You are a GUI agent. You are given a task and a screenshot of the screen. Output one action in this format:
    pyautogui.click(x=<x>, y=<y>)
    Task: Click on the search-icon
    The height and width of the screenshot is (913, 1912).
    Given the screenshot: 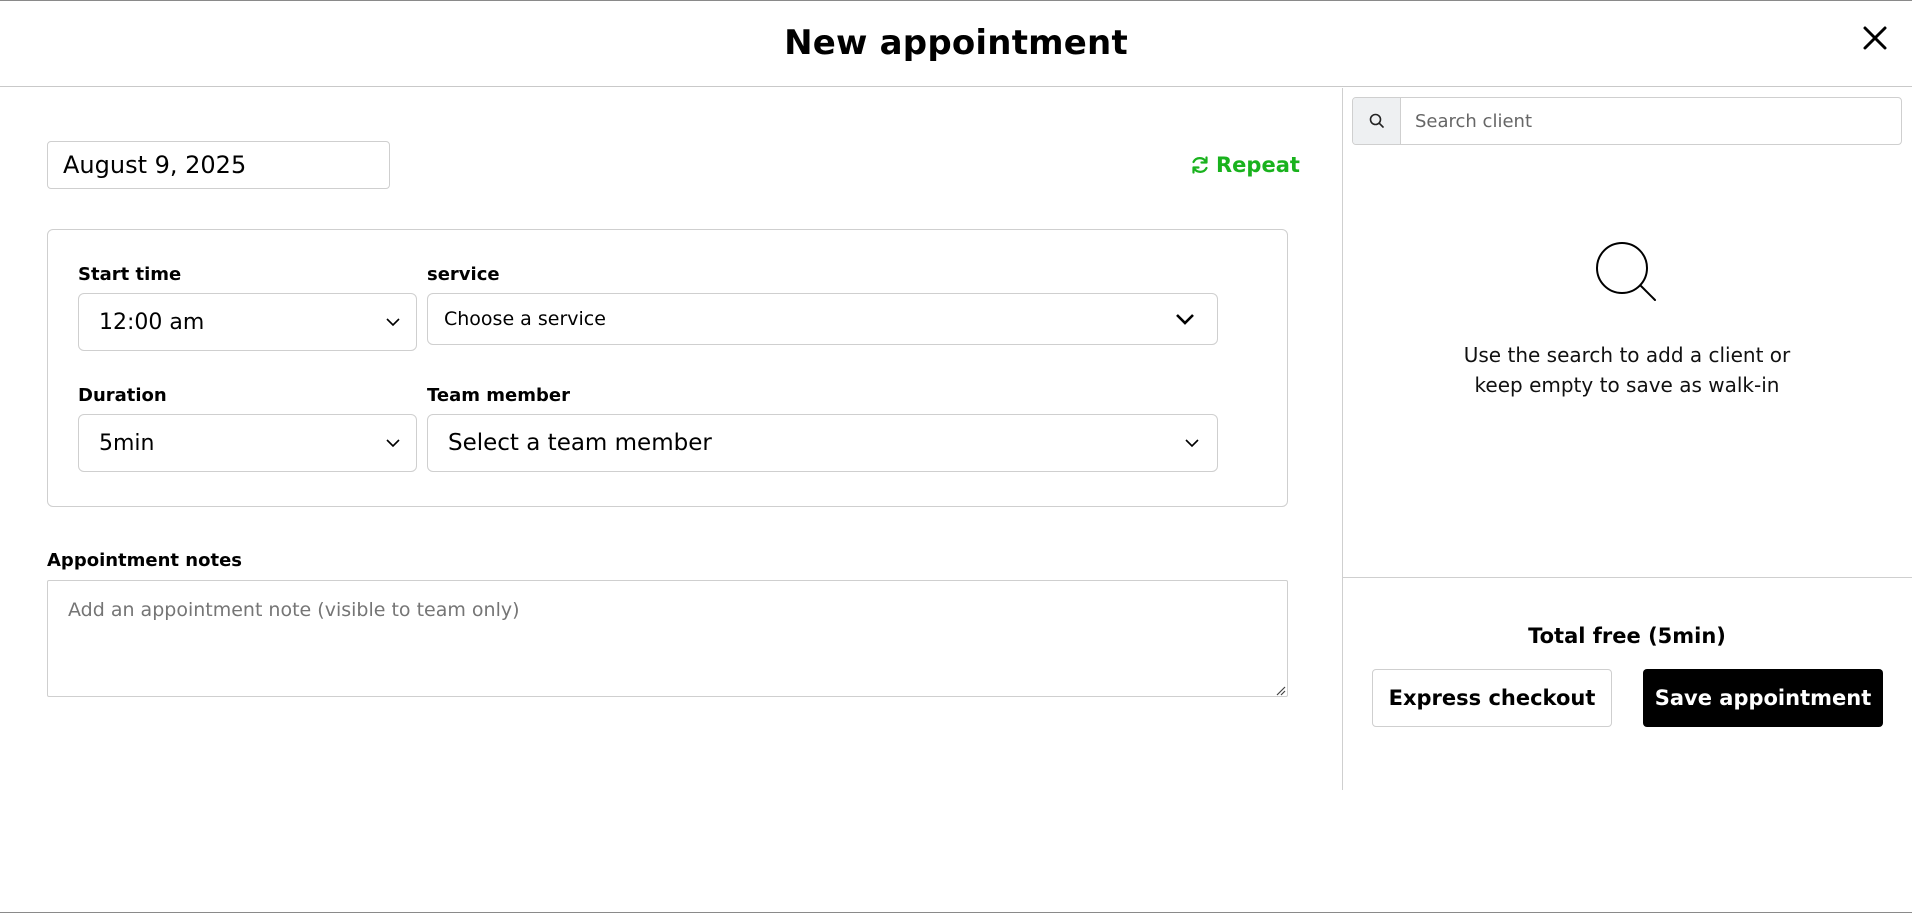 What is the action you would take?
    pyautogui.click(x=1376, y=120)
    